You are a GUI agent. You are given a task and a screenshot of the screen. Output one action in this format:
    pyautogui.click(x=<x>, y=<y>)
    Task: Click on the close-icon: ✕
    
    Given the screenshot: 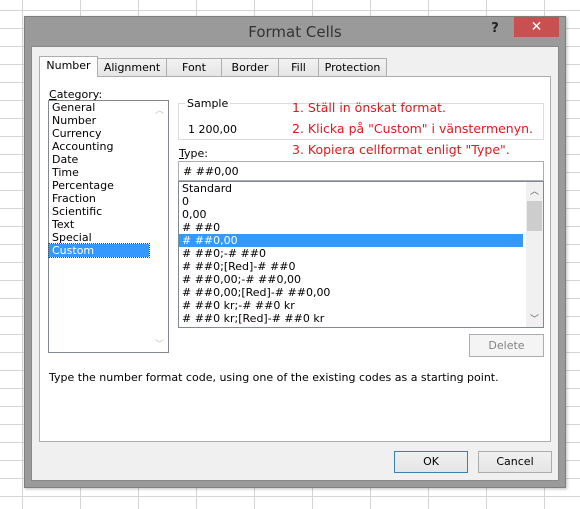 What is the action you would take?
    pyautogui.click(x=536, y=27)
    